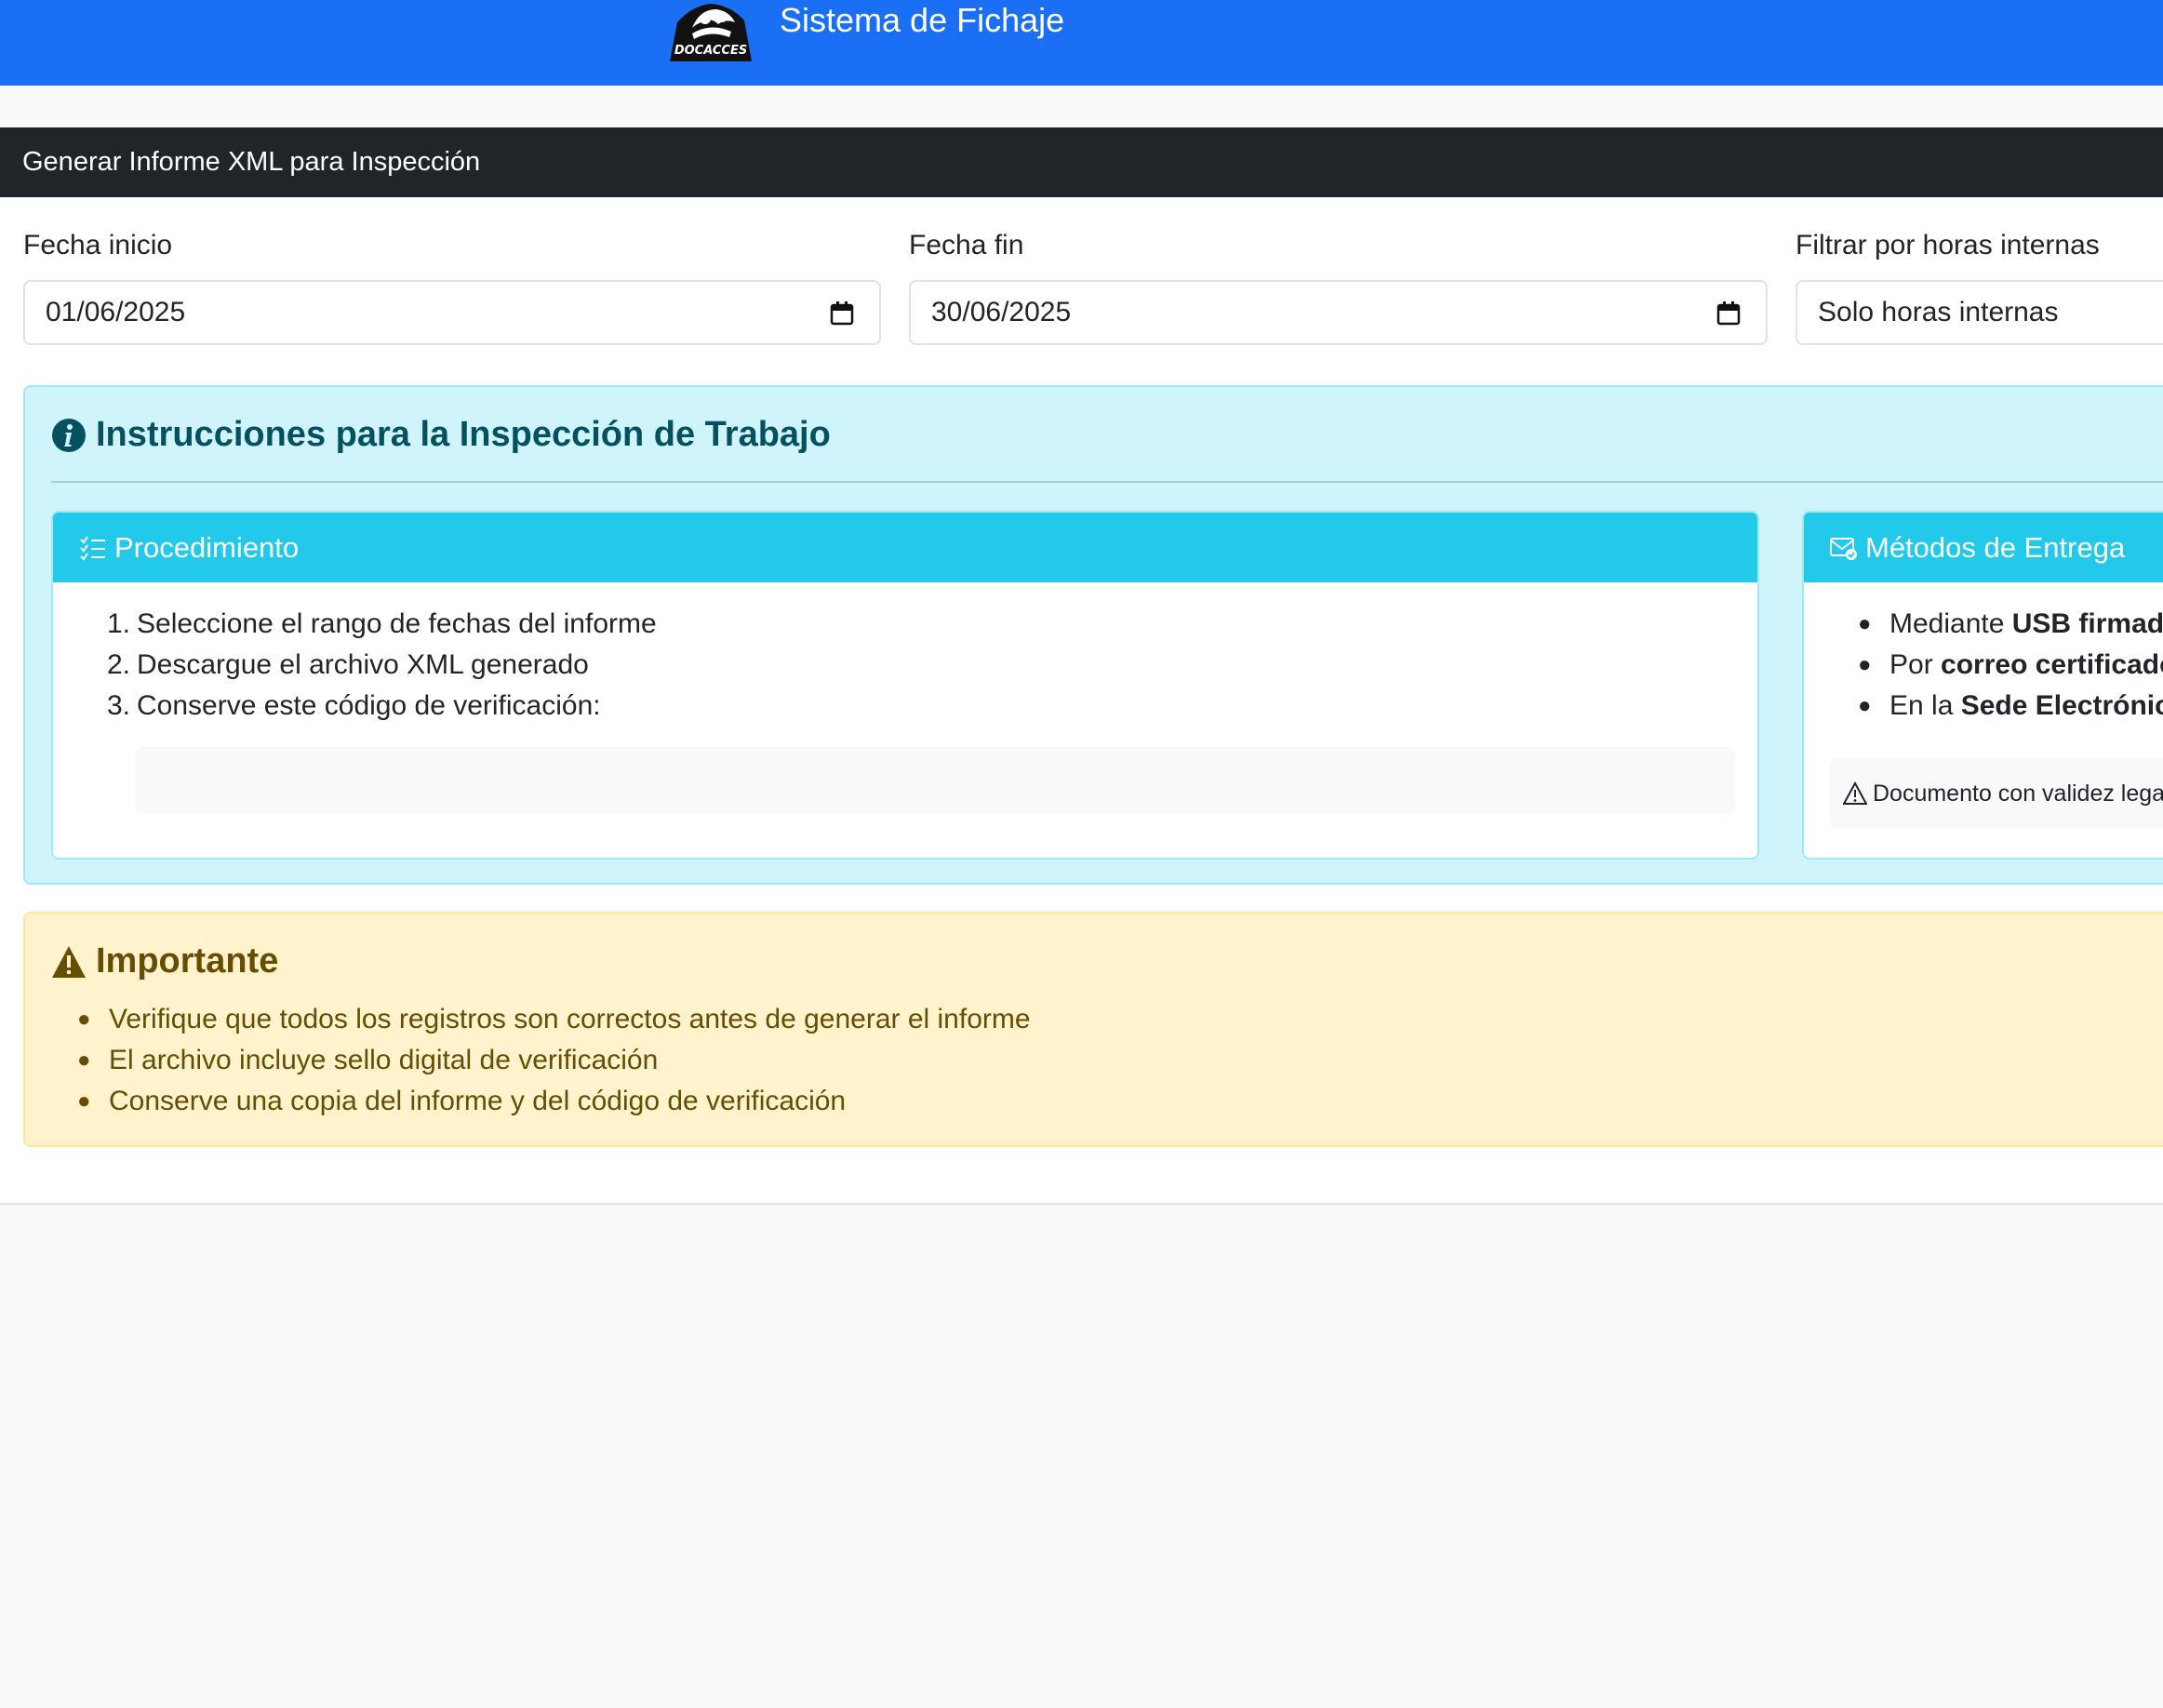  Describe the element at coordinates (935, 780) in the screenshot. I see `verification-code-box` at that location.